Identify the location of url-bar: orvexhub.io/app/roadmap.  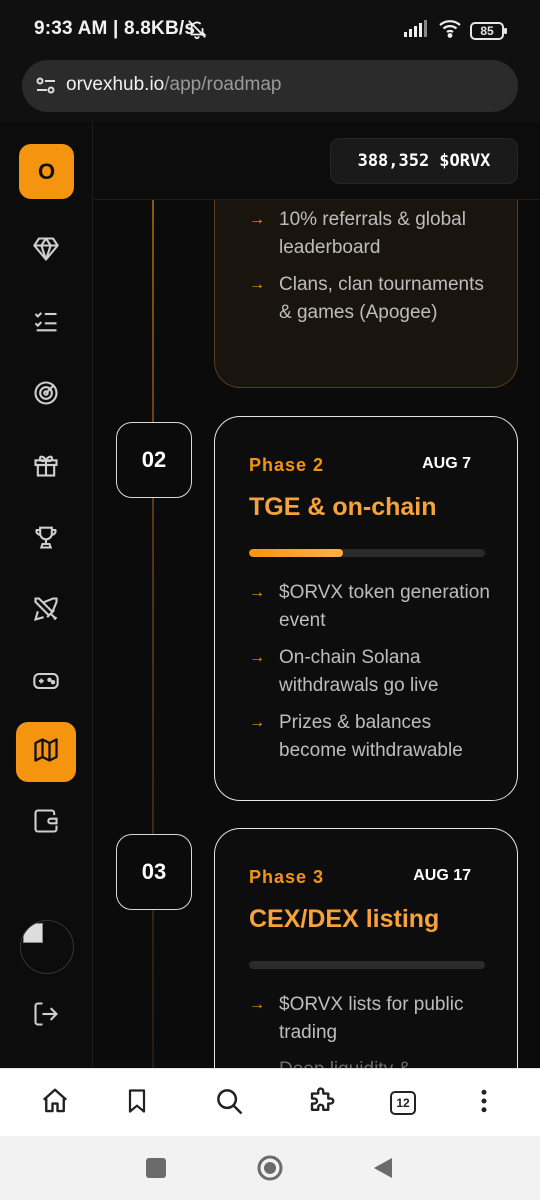
(270, 86).